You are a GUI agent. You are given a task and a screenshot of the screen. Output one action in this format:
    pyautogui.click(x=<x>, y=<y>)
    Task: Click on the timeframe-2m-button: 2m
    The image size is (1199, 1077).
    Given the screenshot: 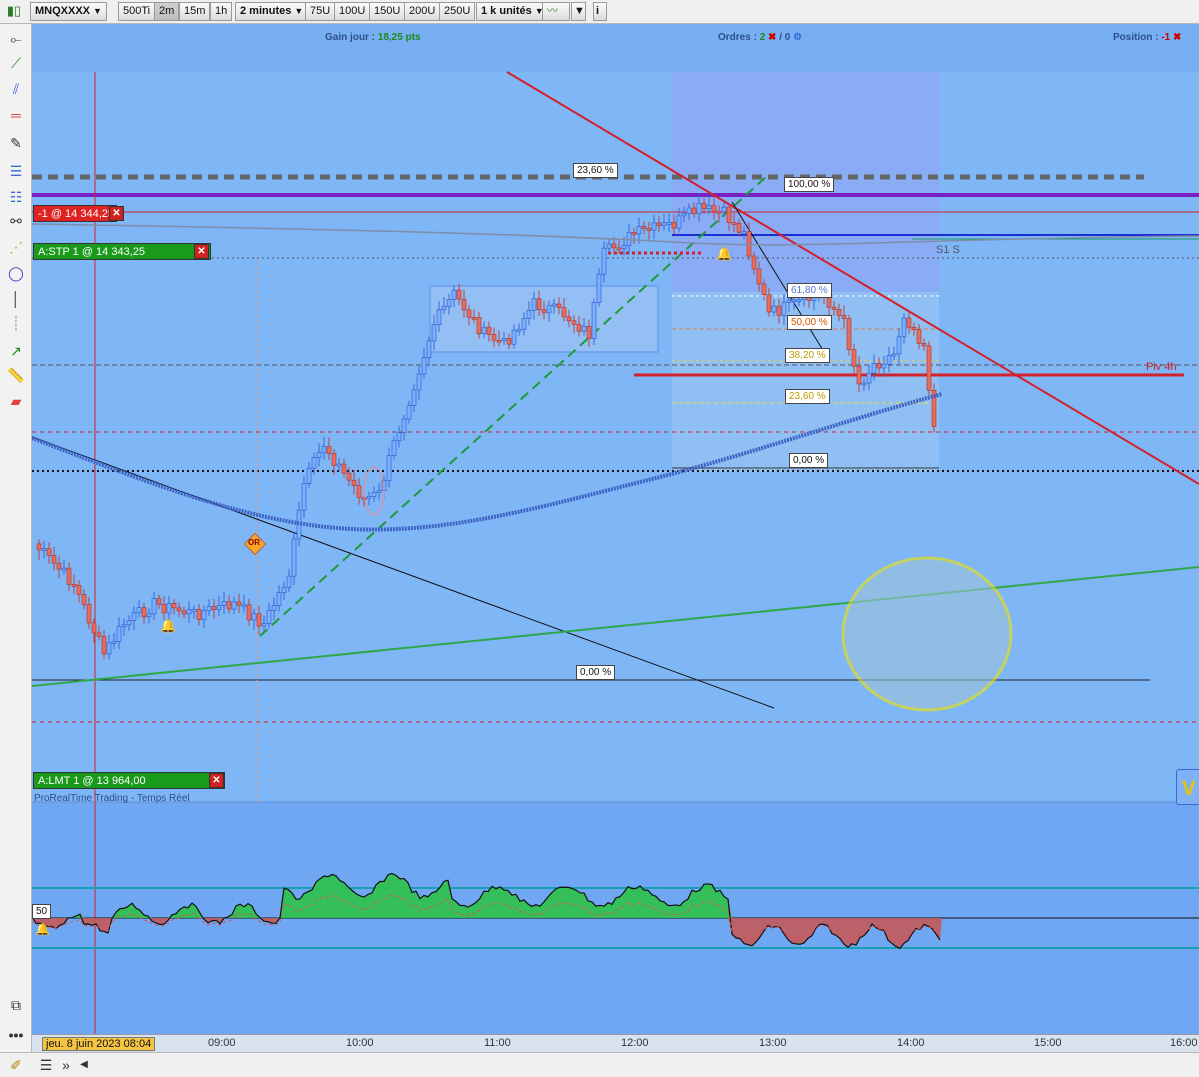 What is the action you would take?
    pyautogui.click(x=167, y=11)
    